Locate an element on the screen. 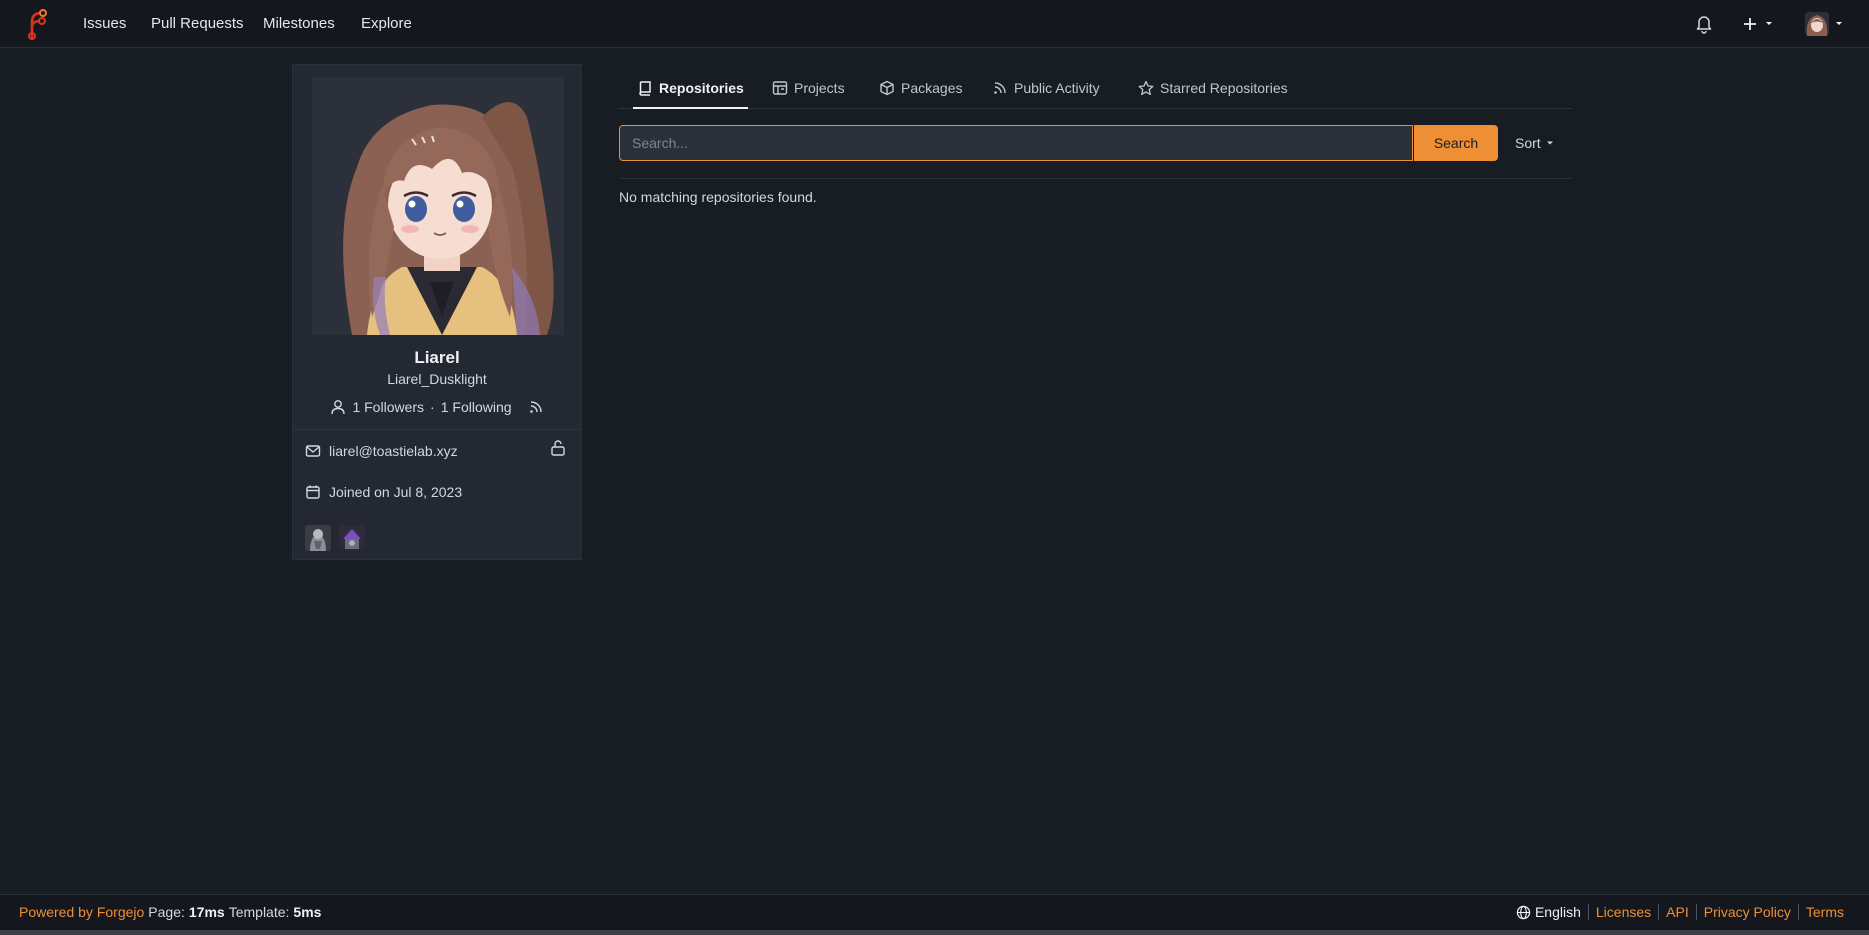 The width and height of the screenshot is (1869, 935). empty-repos-message: No matching repositories found. is located at coordinates (718, 197).